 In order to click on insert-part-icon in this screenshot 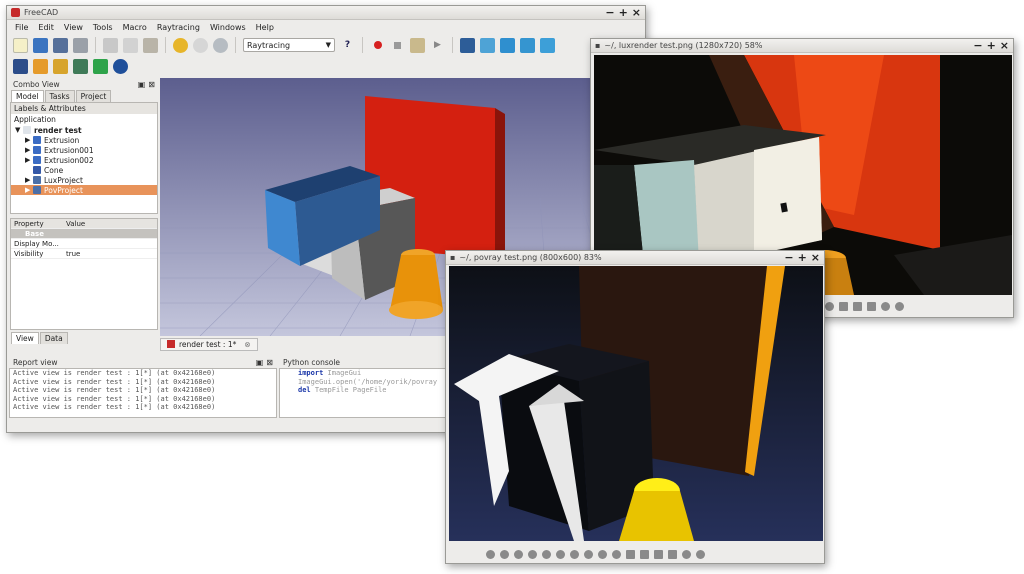, I will do `click(100, 66)`.